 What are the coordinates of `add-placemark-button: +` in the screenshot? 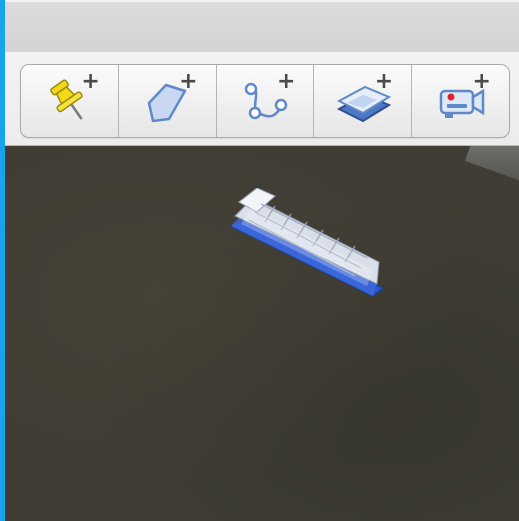 It's located at (70, 101).